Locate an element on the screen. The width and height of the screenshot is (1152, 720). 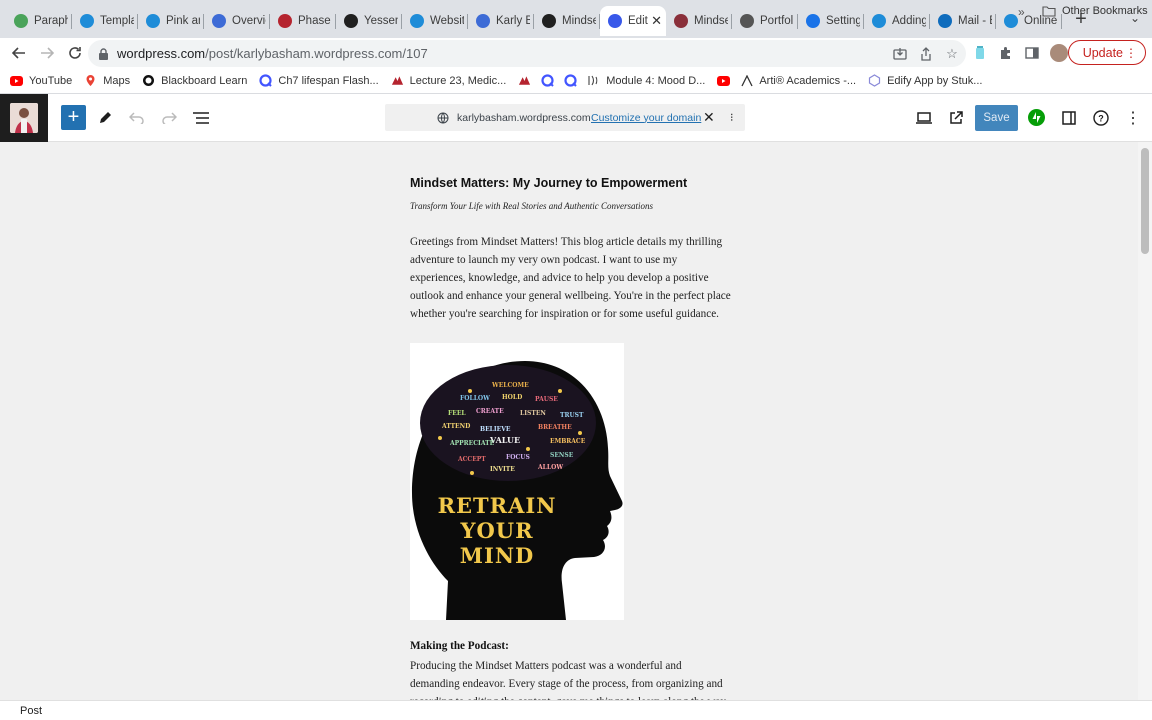
breadcrumb-post: Post is located at coordinates (31, 711).